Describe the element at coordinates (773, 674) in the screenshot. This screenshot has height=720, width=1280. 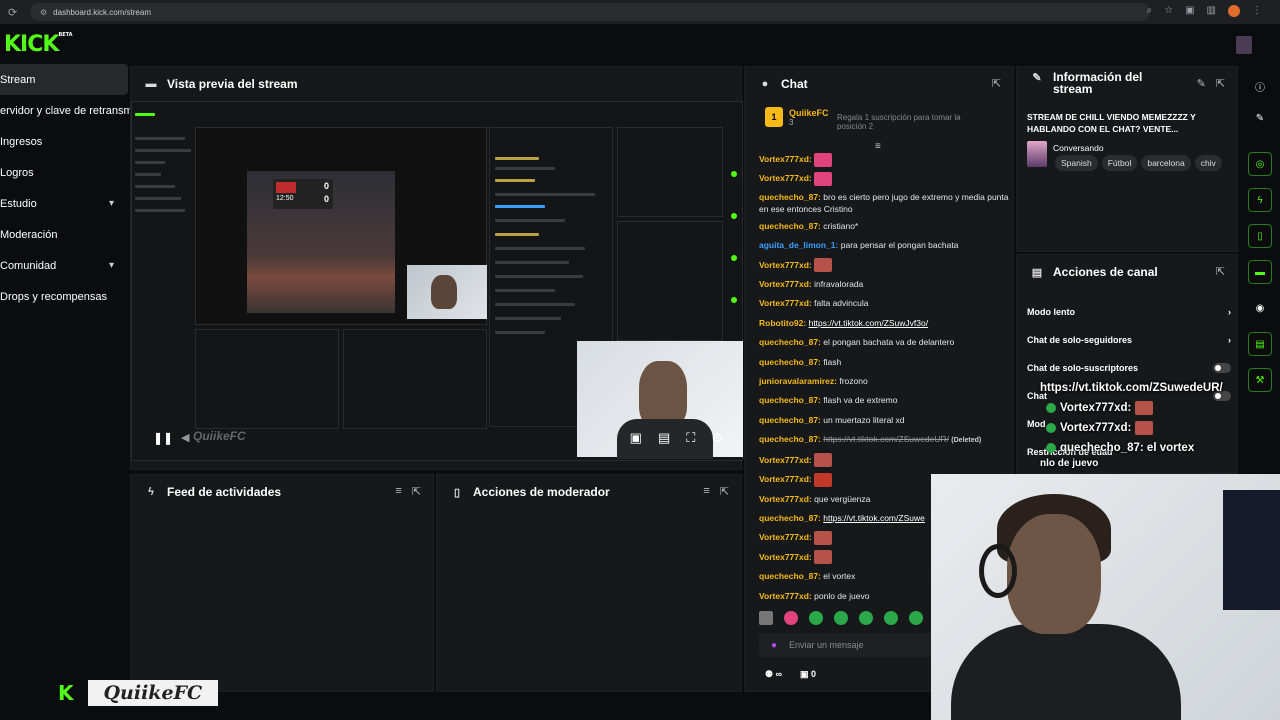
I see `viewers-icon: ⚉ ∞` at that location.